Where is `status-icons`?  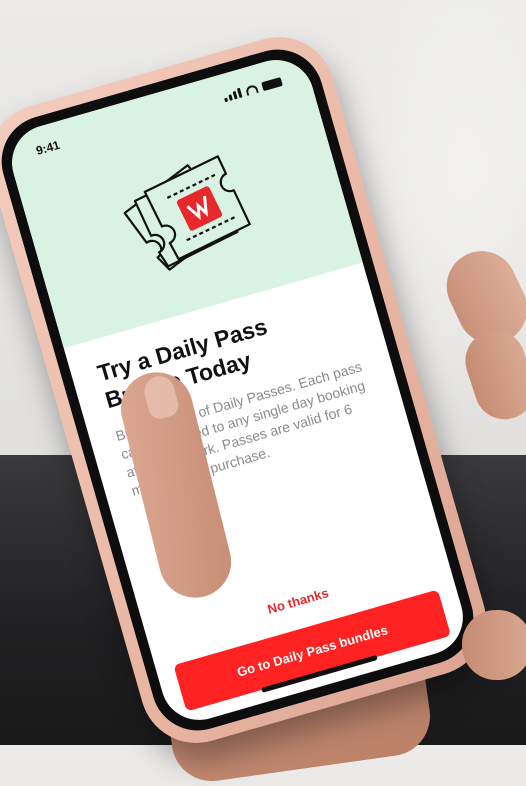 status-icons is located at coordinates (252, 89).